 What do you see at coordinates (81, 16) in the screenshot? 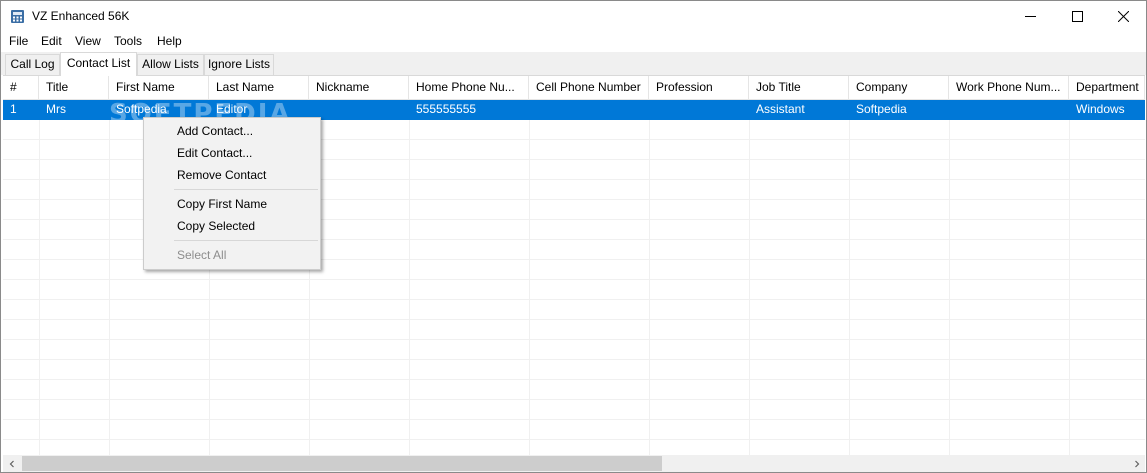
I see `window-title: VZ Enhanced 56K` at bounding box center [81, 16].